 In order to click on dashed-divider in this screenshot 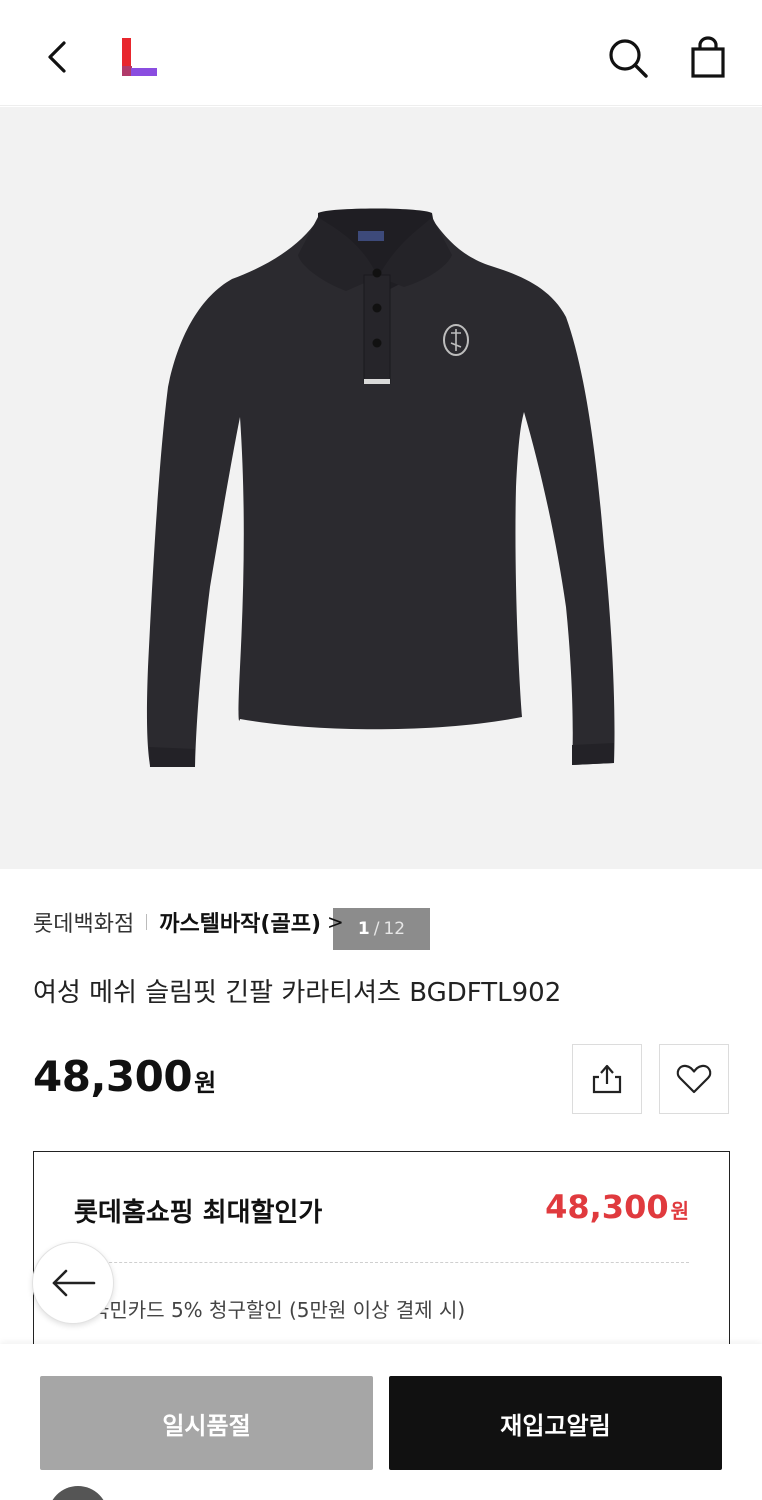, I will do `click(381, 1262)`.